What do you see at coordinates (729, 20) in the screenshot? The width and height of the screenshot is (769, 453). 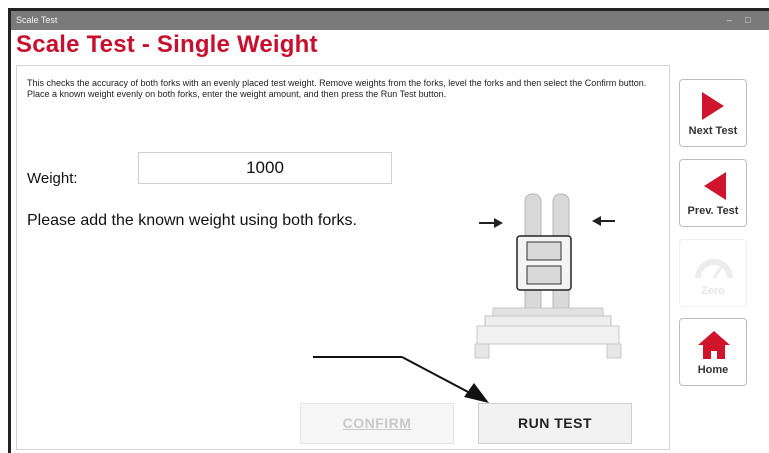 I see `minimize-button: –` at bounding box center [729, 20].